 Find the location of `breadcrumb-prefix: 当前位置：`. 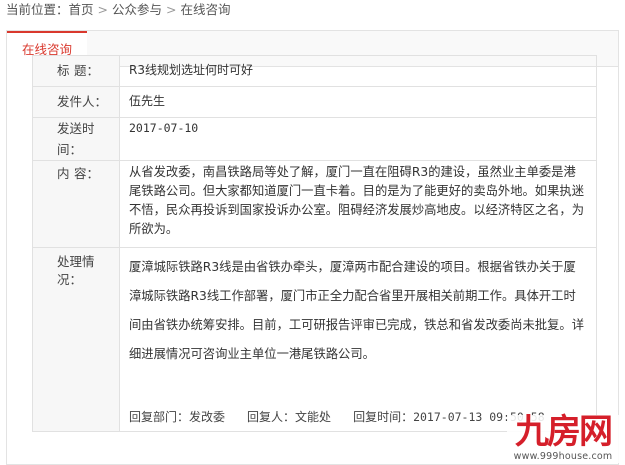

breadcrumb-prefix: 当前位置： is located at coordinates (37, 9).